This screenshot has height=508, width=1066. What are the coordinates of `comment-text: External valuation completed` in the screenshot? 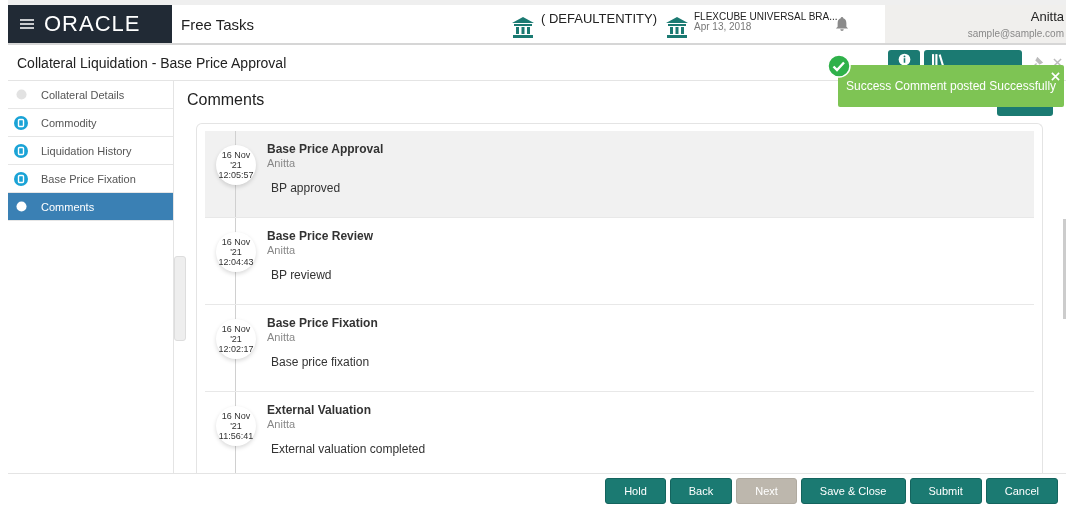 It's located at (348, 449).